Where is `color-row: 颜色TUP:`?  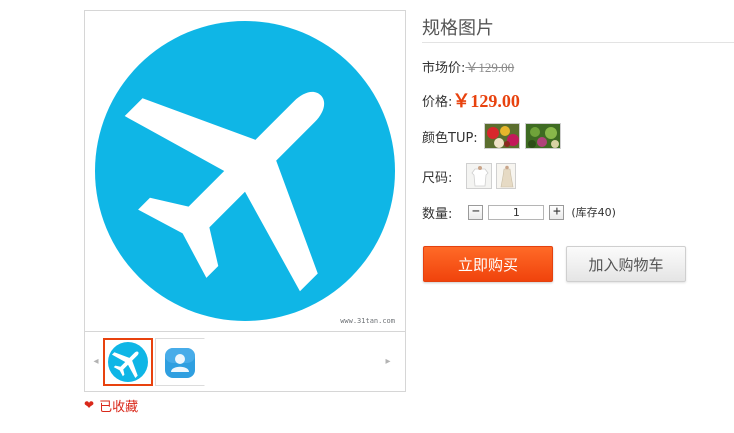
color-row: 颜色TUP: is located at coordinates (494, 136).